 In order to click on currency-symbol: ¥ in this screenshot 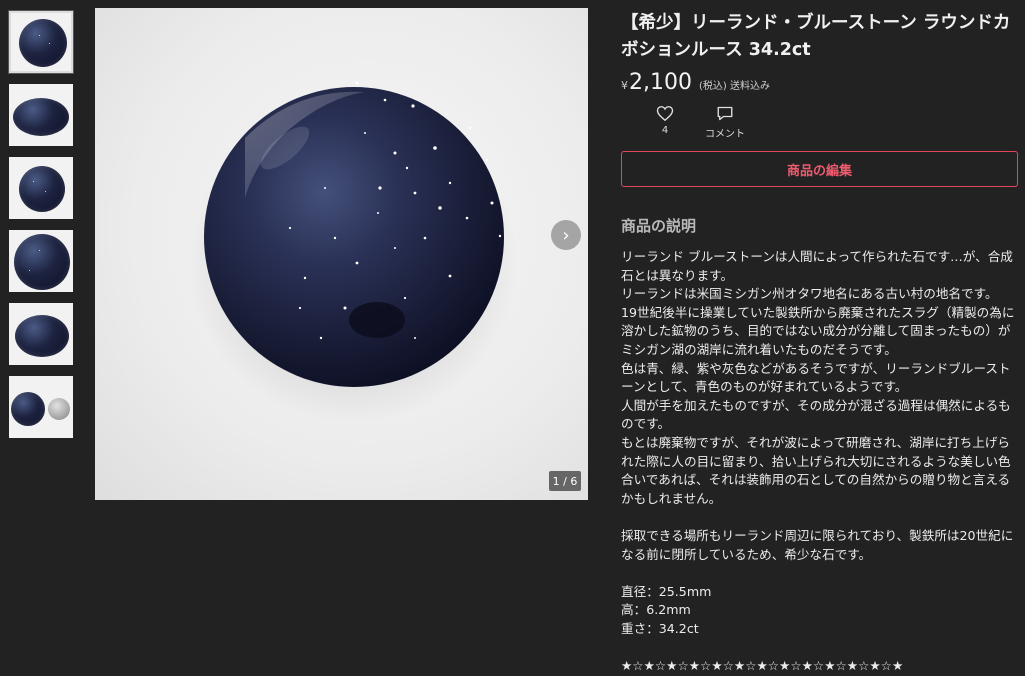, I will do `click(624, 85)`.